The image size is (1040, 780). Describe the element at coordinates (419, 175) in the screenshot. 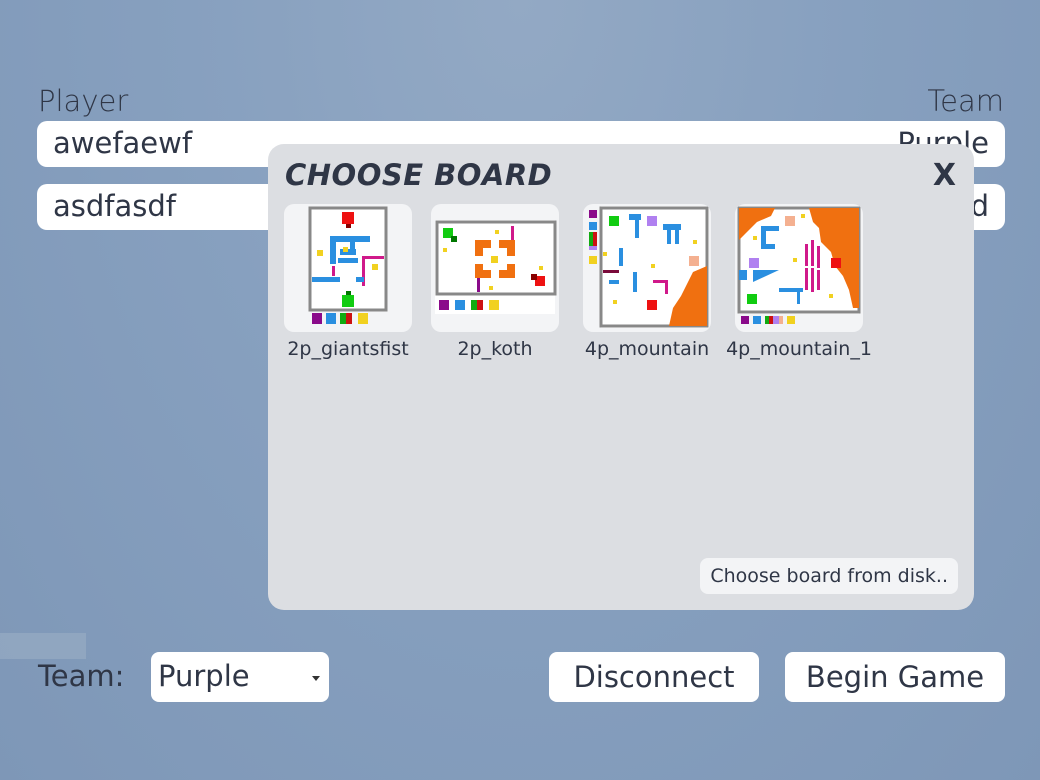

I see `dialog-title: CHOOSE BOARD` at that location.